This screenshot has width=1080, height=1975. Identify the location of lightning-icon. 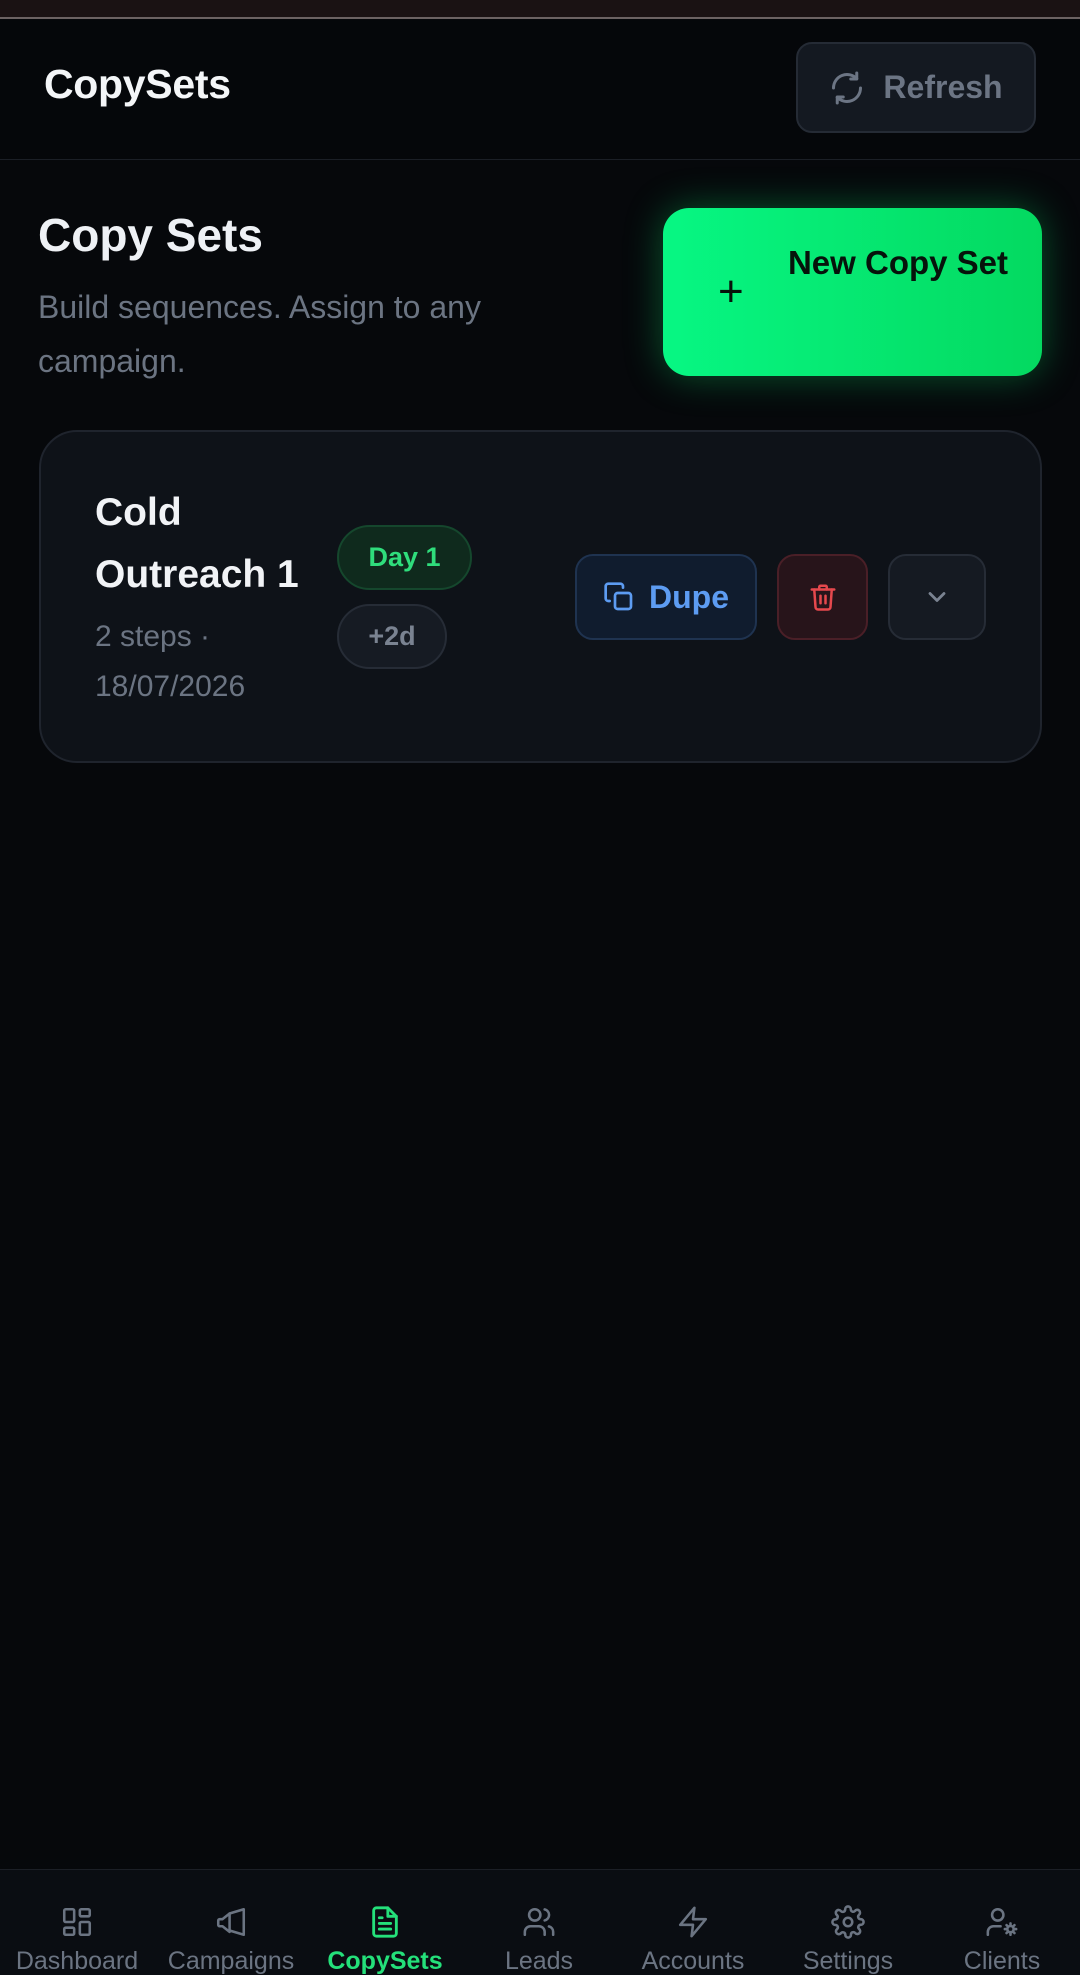
(693, 1922).